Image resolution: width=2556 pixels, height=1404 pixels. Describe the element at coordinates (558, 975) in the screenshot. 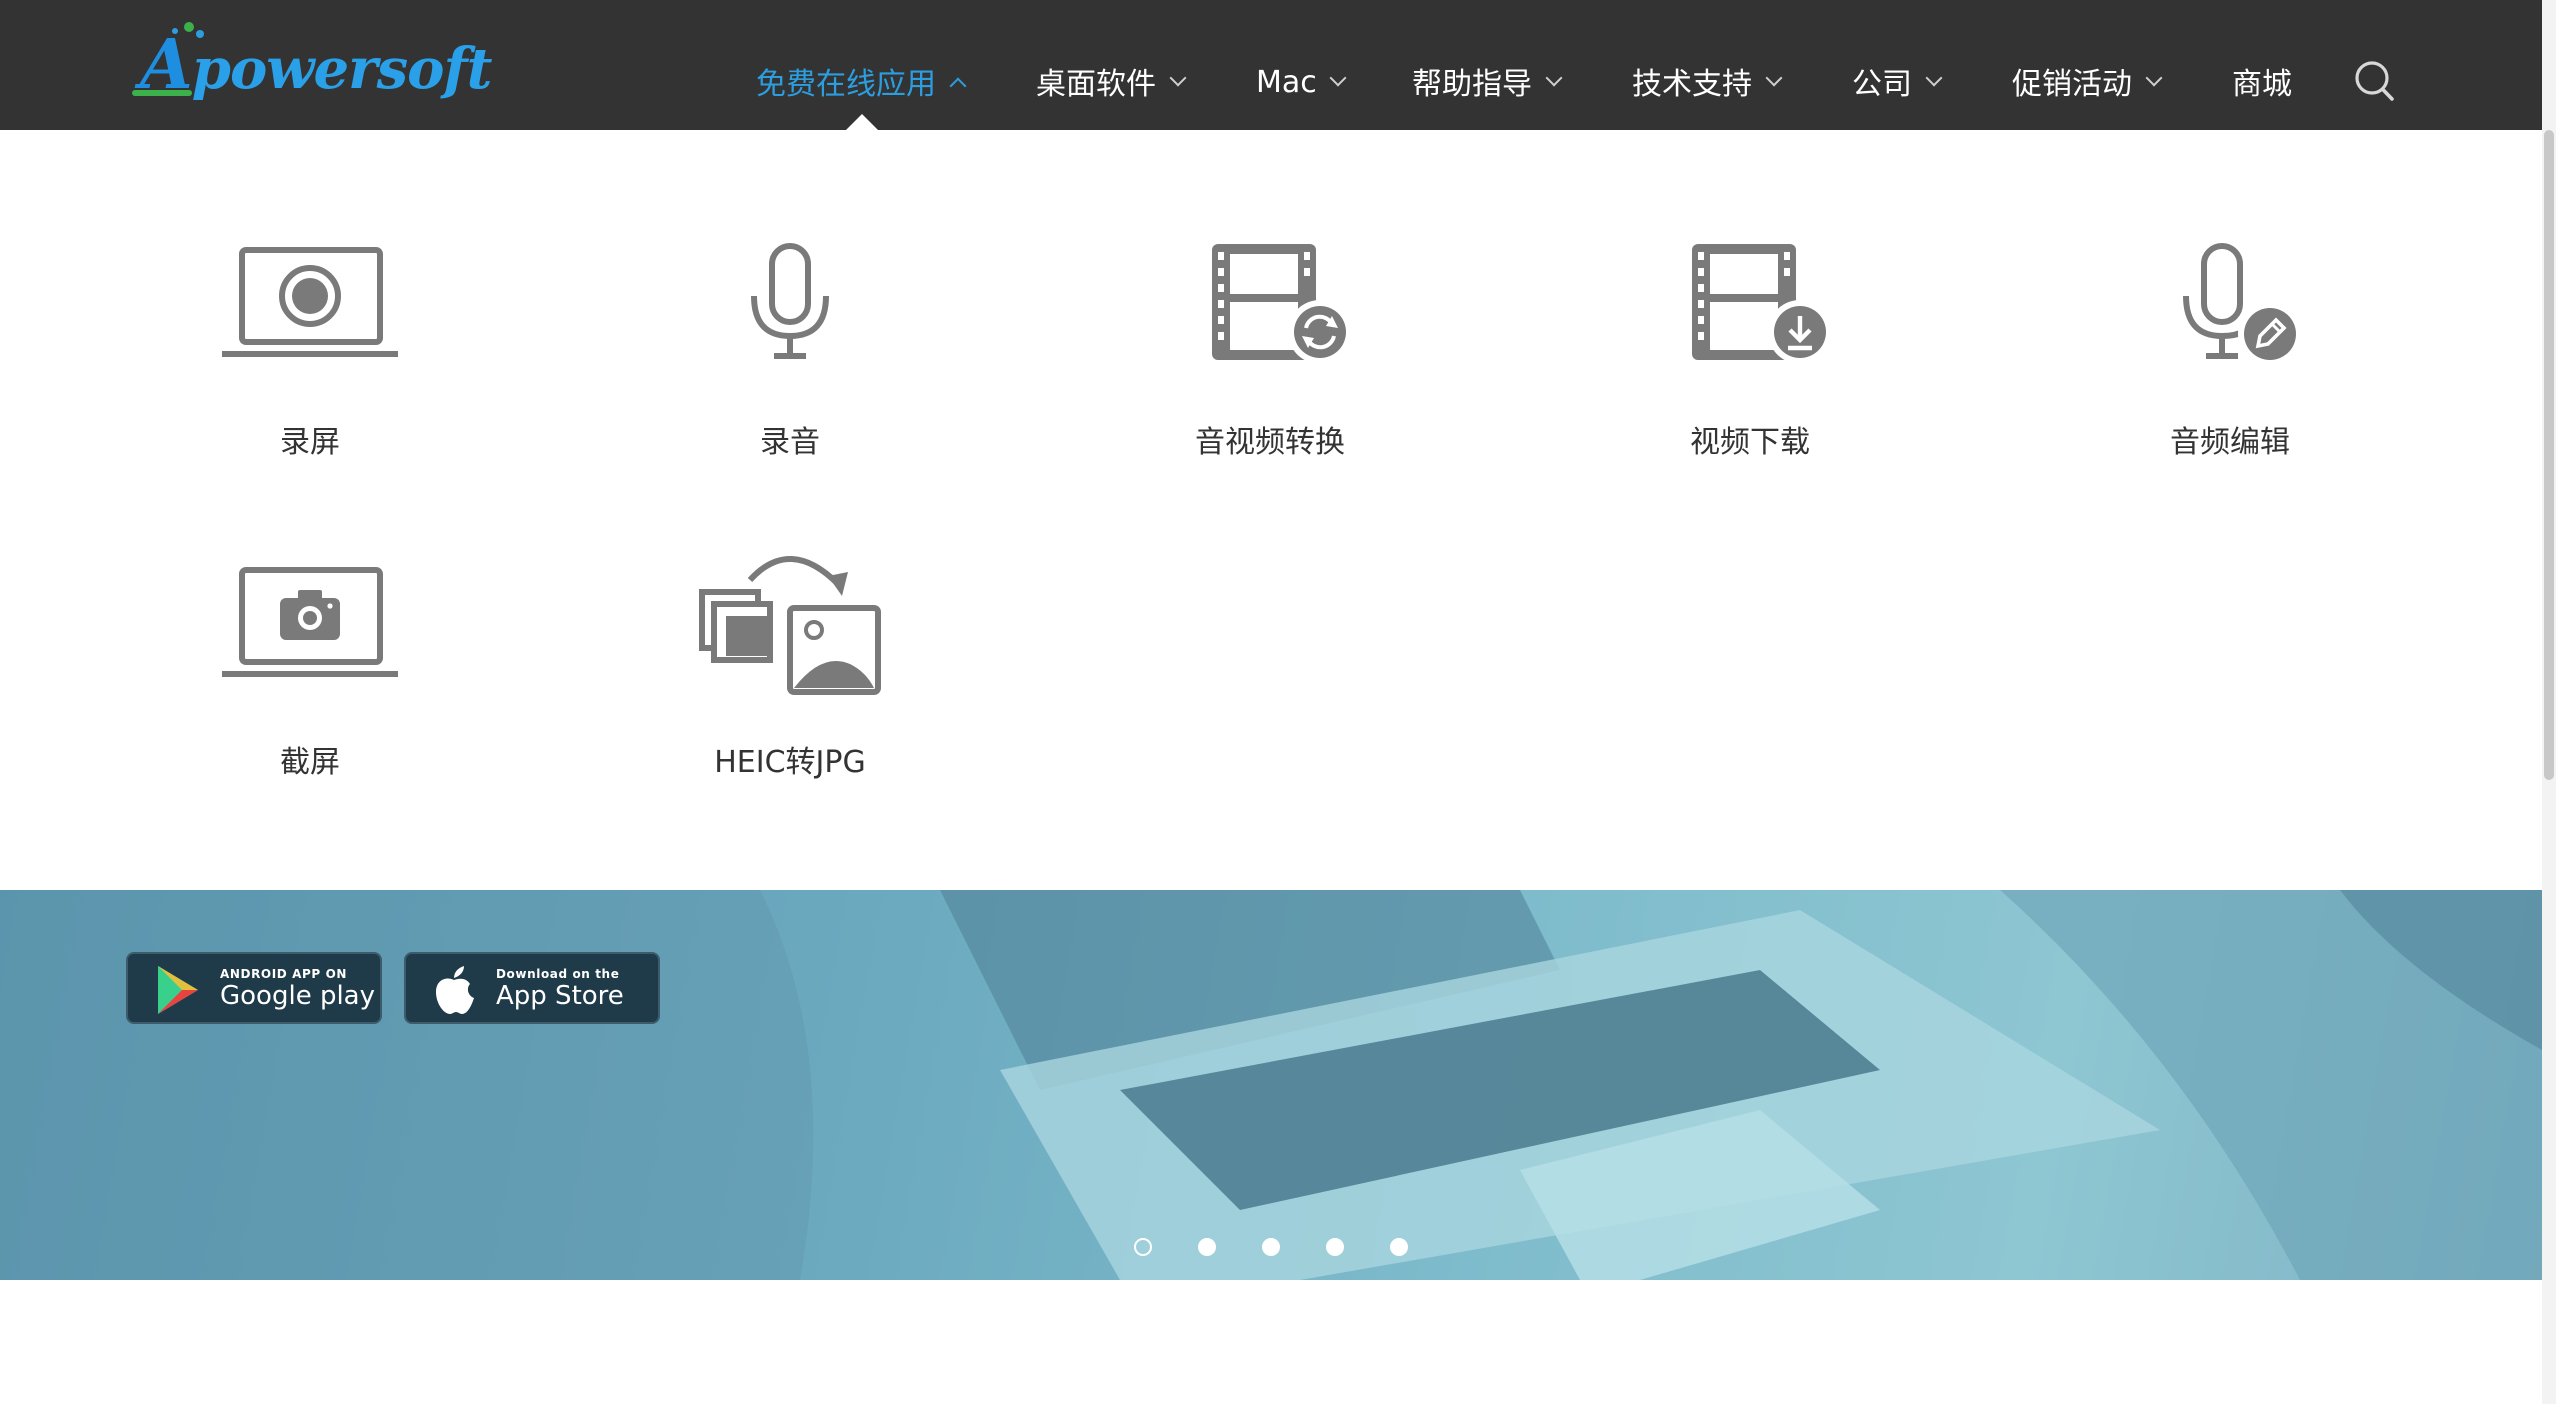

I see `app-store-small-text: Download on the` at that location.